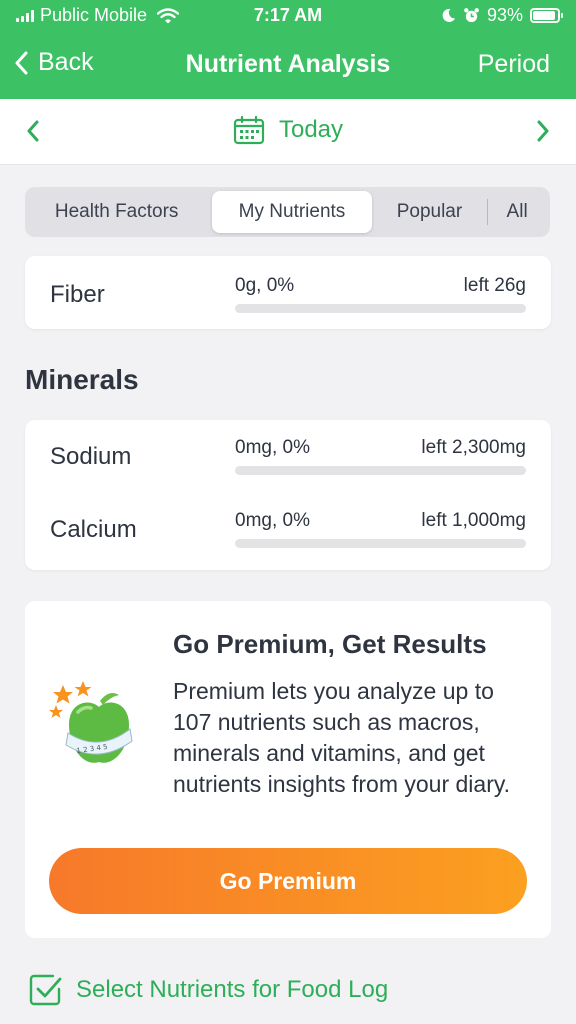 The width and height of the screenshot is (576, 1024). I want to click on nutrient-amount: 0g, 0%, so click(265, 285).